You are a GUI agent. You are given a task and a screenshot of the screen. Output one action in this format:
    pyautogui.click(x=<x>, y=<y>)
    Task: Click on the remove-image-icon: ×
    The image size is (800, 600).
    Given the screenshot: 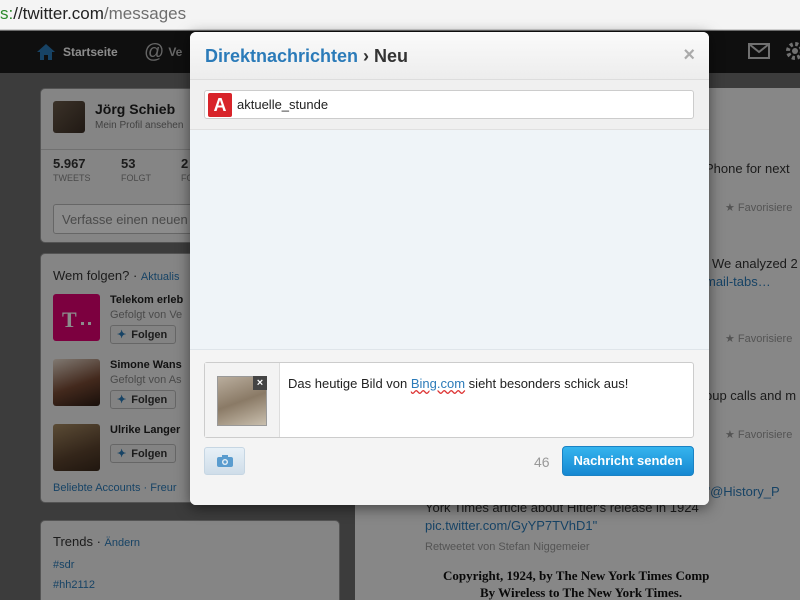 What is the action you would take?
    pyautogui.click(x=260, y=383)
    